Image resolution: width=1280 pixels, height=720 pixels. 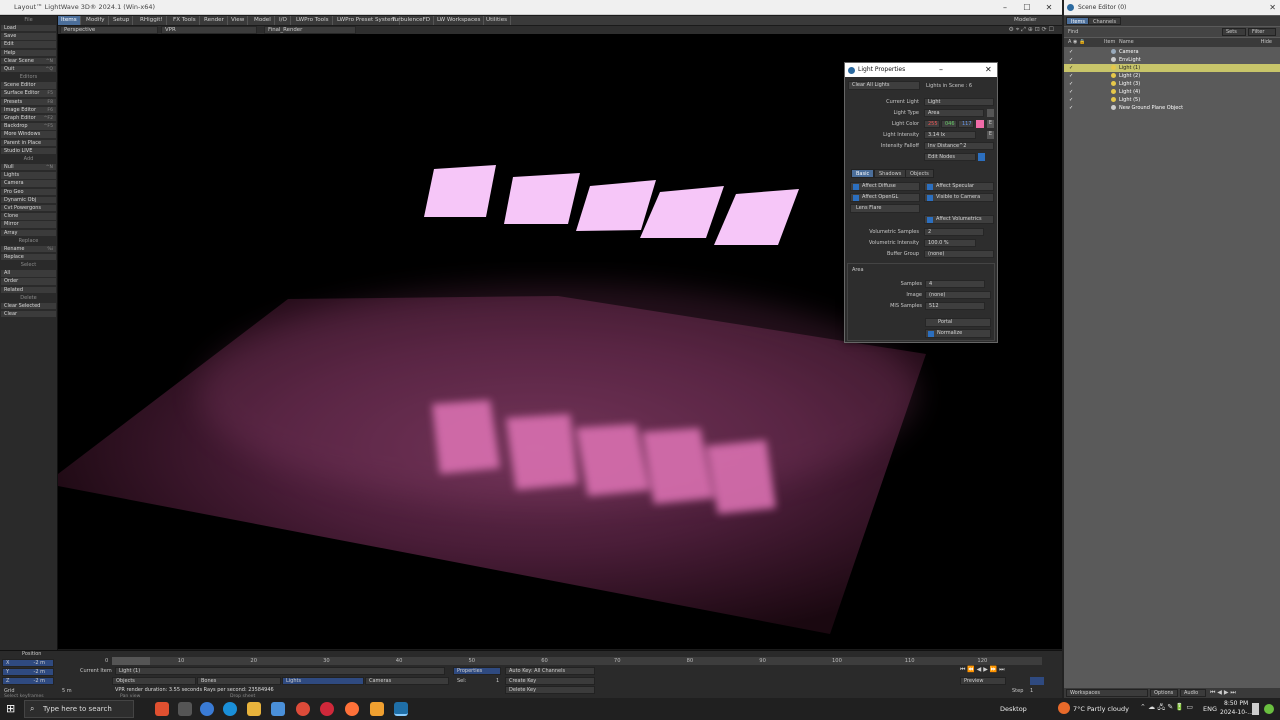 I want to click on frame-slider-thumb, so click(x=131, y=661).